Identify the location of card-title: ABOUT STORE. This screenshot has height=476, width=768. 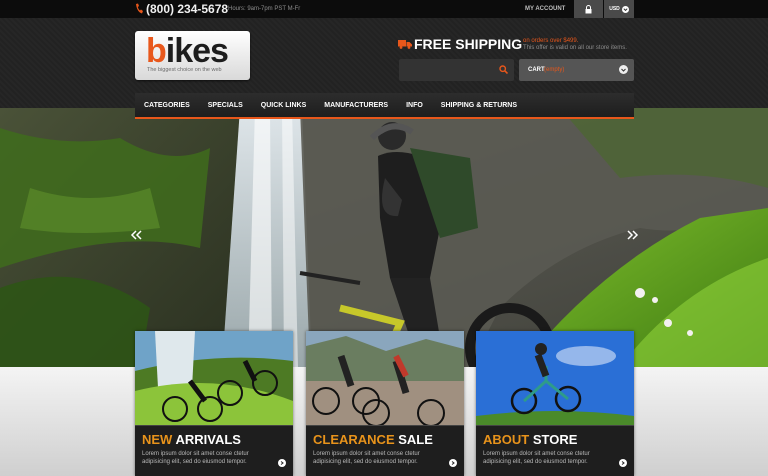
(530, 439).